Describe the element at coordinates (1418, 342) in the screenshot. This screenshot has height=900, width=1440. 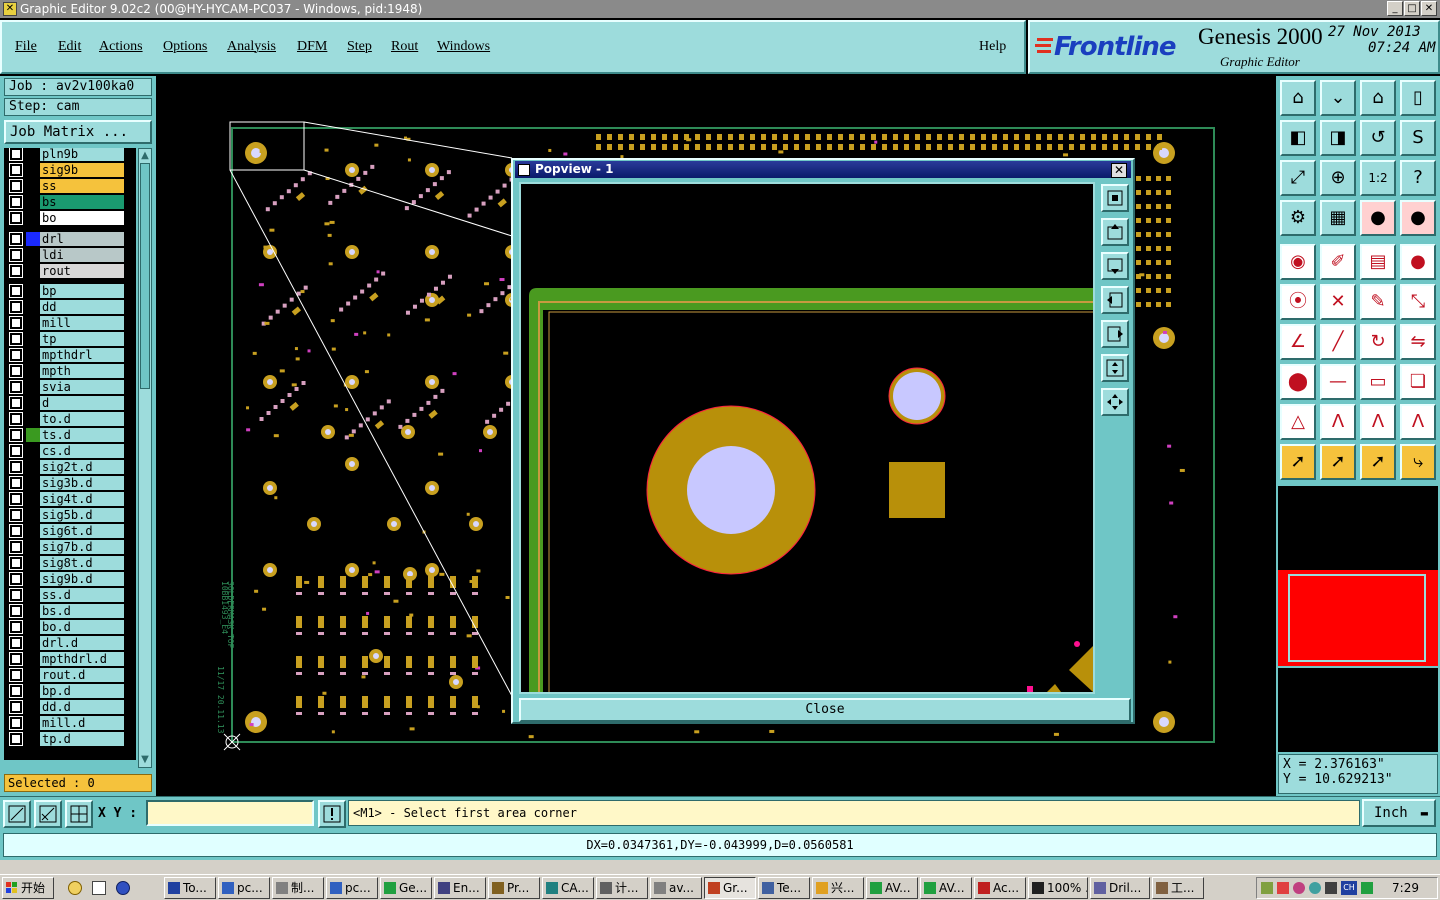
I see `mirror-button: ⇋` at that location.